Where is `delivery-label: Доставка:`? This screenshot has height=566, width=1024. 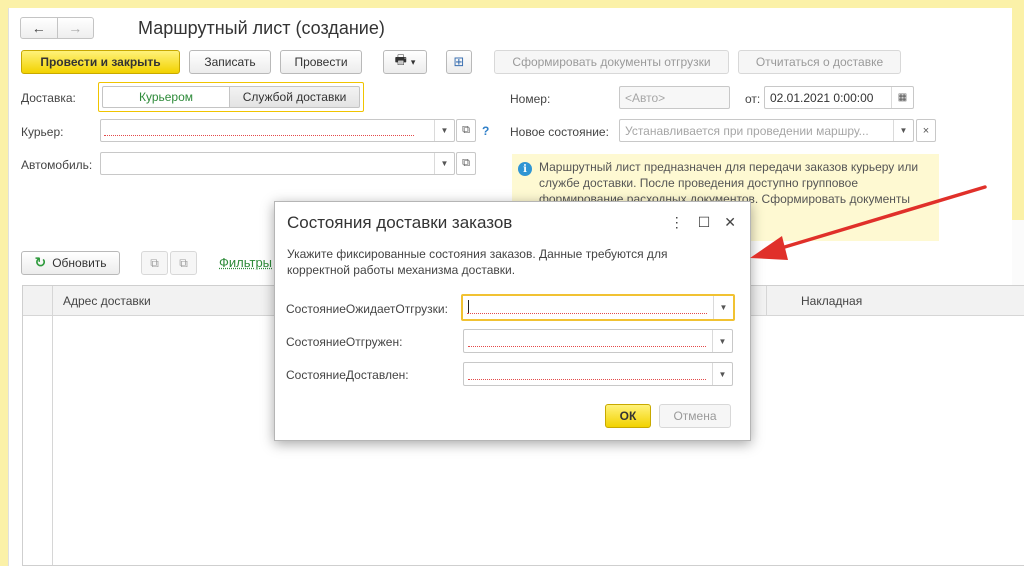
delivery-label: Доставка: is located at coordinates (48, 98).